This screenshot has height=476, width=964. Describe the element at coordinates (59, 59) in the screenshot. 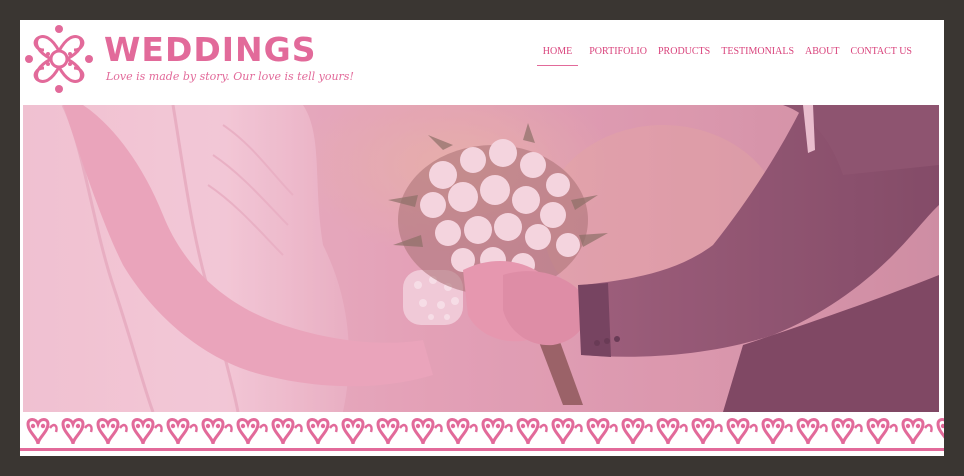

I see `ornament-flower-icon` at that location.